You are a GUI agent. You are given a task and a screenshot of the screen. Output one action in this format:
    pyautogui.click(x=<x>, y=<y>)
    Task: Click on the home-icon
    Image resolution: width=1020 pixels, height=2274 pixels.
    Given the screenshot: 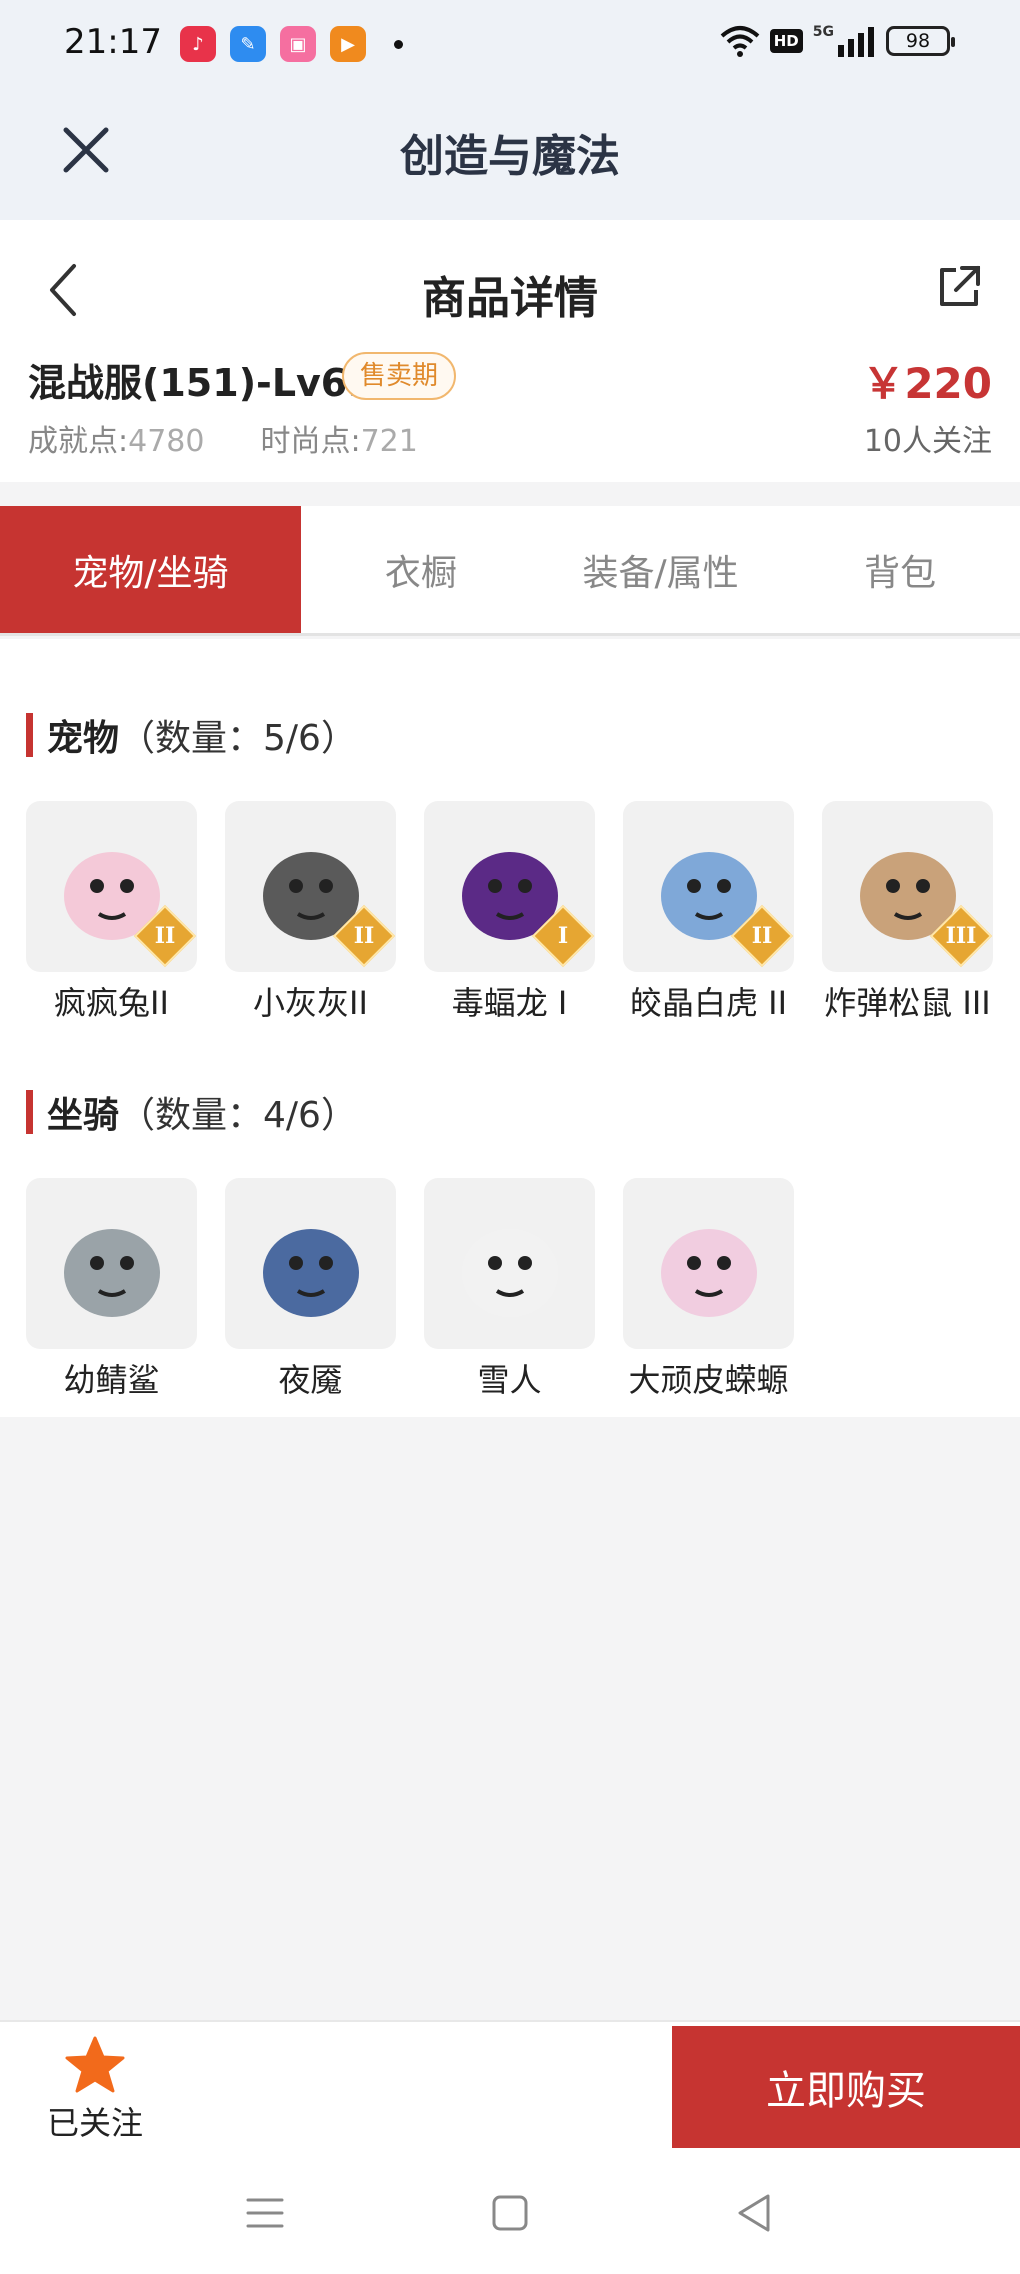 What is the action you would take?
    pyautogui.click(x=510, y=2213)
    